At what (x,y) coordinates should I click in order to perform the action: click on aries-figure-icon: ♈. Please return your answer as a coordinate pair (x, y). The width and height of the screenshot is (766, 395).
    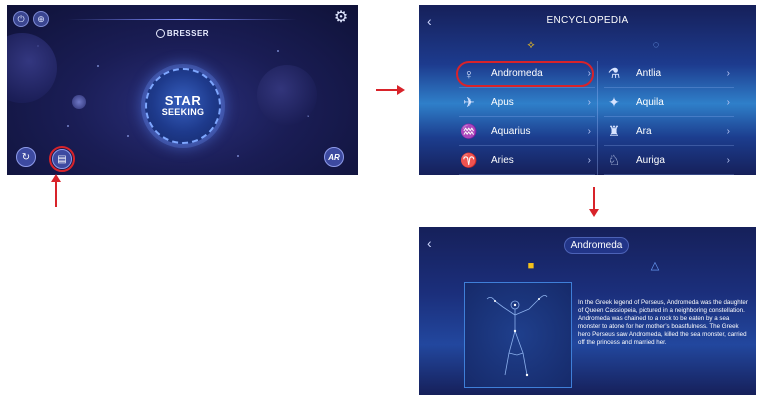
    Looking at the image, I should click on (469, 160).